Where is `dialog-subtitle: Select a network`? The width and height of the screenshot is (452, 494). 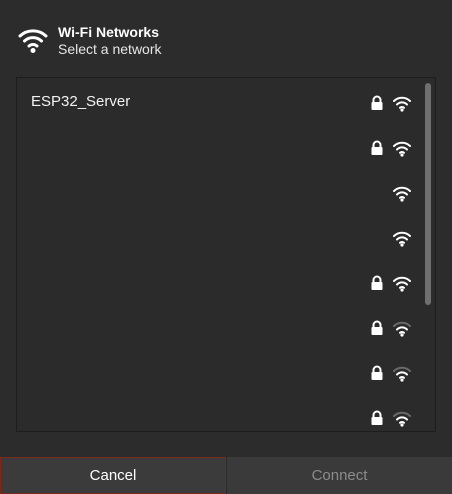 dialog-subtitle: Select a network is located at coordinates (110, 49).